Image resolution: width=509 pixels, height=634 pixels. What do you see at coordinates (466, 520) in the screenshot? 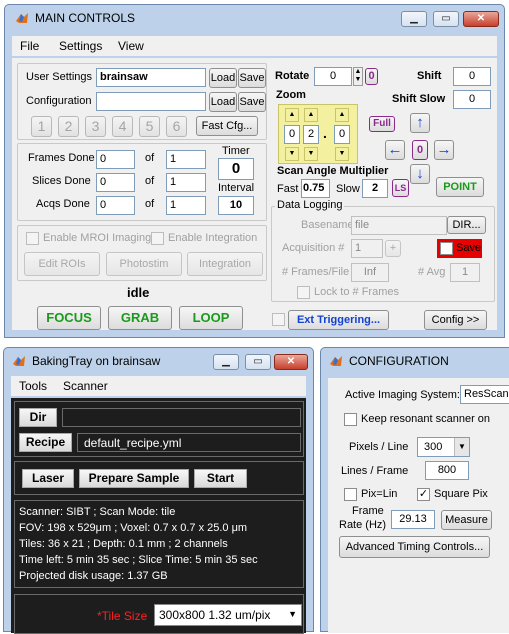
I see `measure-button: Measure` at bounding box center [466, 520].